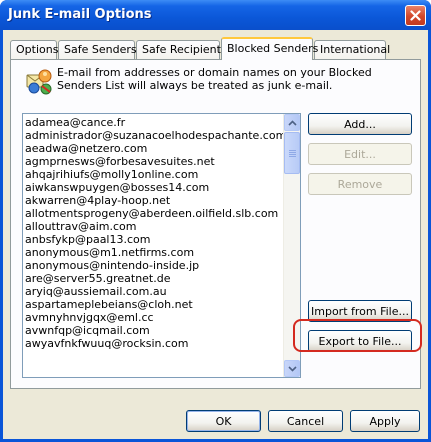 This screenshot has height=442, width=431. What do you see at coordinates (154, 200) in the screenshot?
I see `list-item: akwarren@4play-hoop.net` at bounding box center [154, 200].